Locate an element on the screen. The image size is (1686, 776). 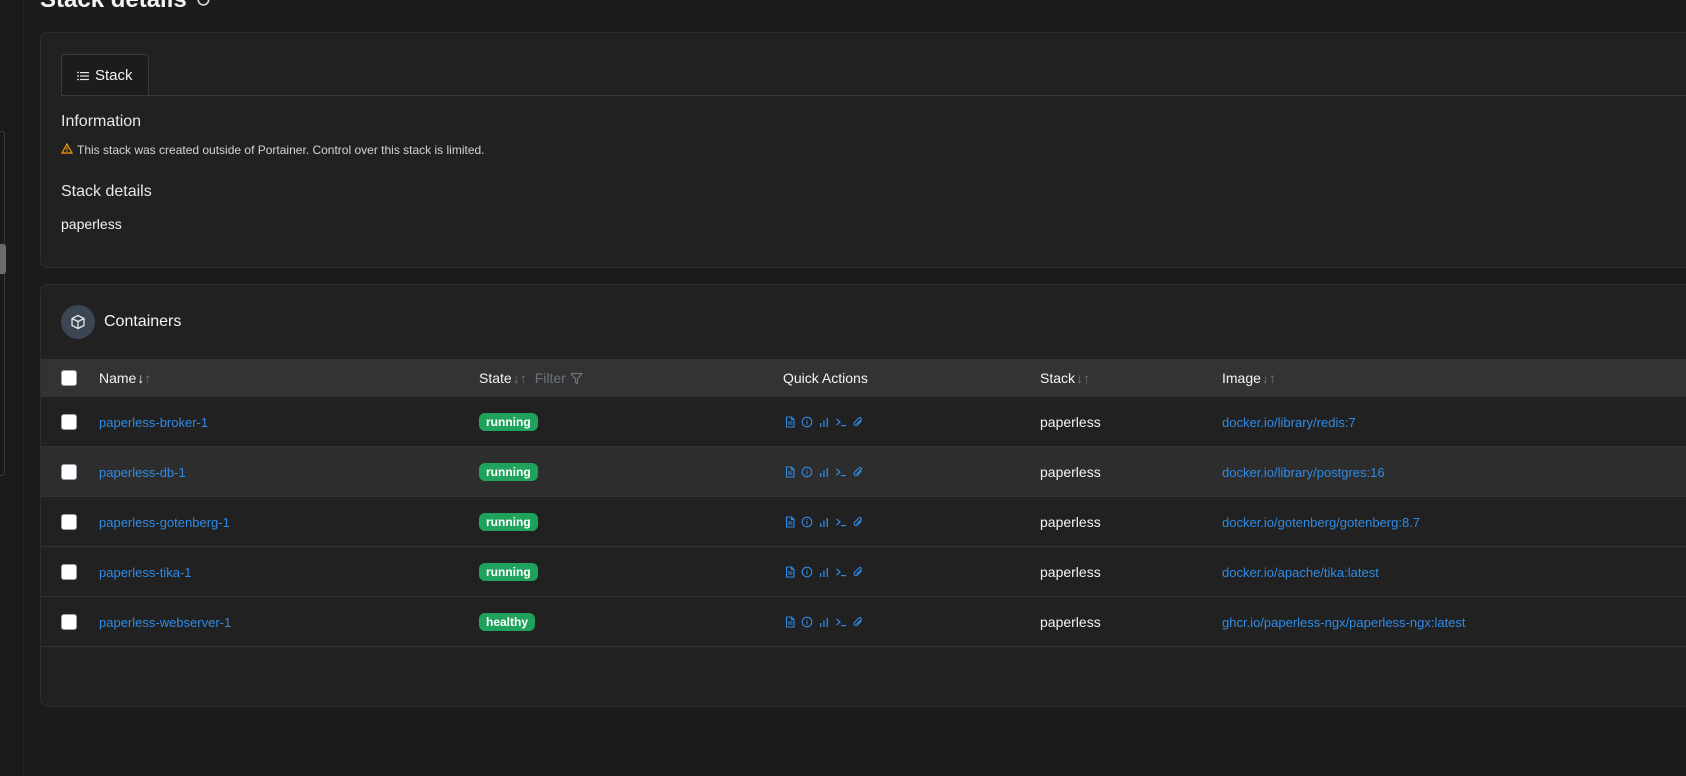
tab-stack: Stack is located at coordinates (105, 75).